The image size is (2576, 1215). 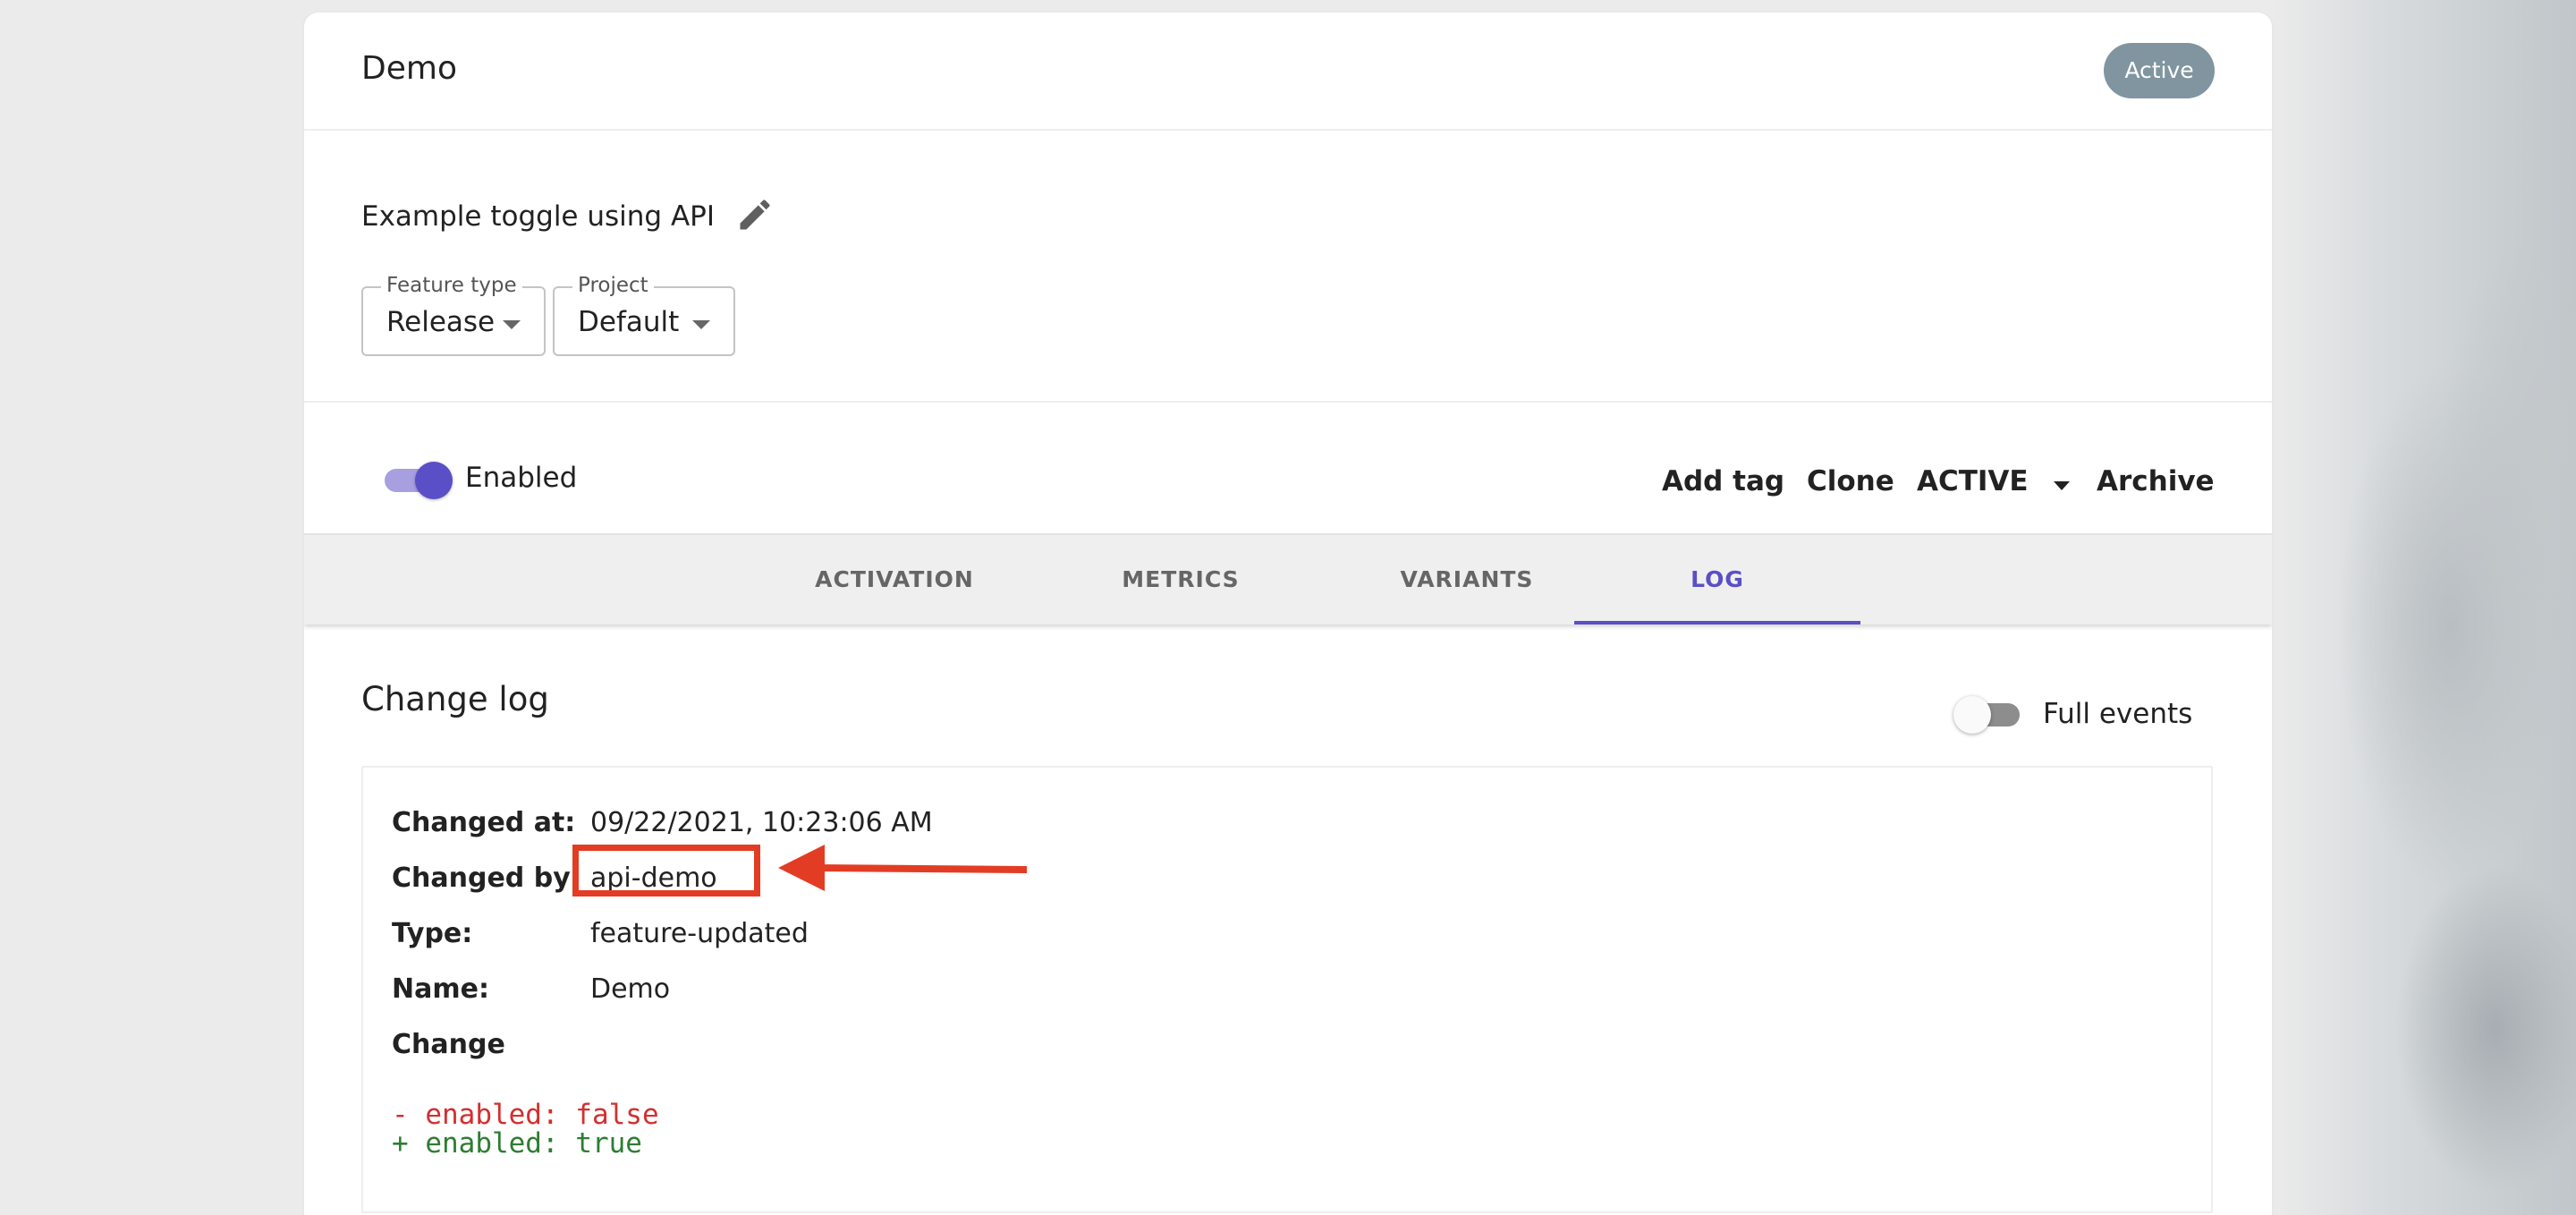 I want to click on enabled-toggle, so click(x=418, y=480).